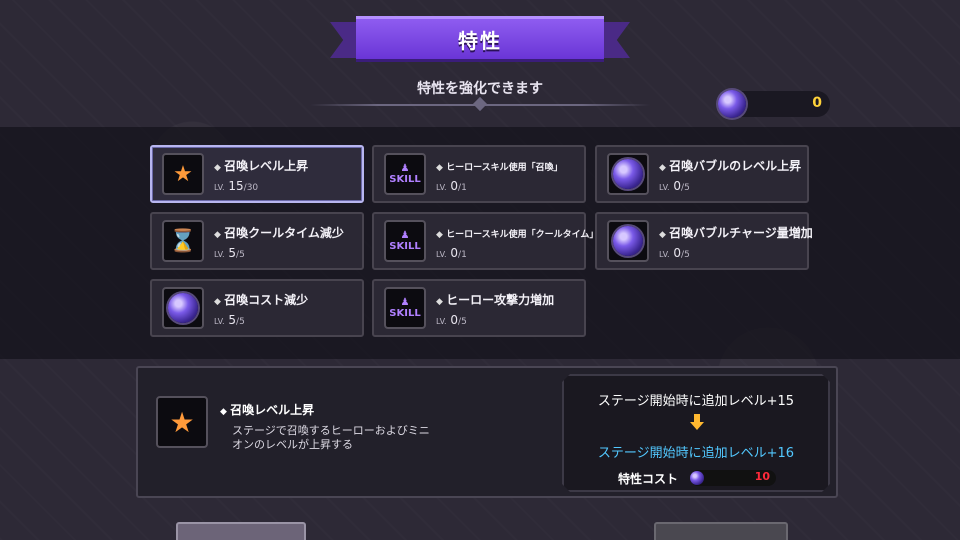 Image resolution: width=960 pixels, height=540 pixels. Describe the element at coordinates (696, 453) in the screenshot. I see `next-effect: ステージ開始時に追加レベル+16` at that location.